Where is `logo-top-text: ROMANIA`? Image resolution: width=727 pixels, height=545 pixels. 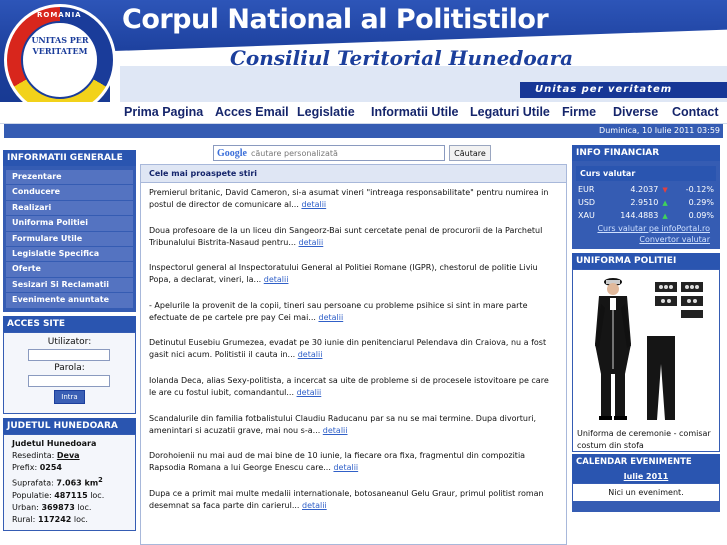
logo-top-text: ROMANIA is located at coordinates (59, 15).